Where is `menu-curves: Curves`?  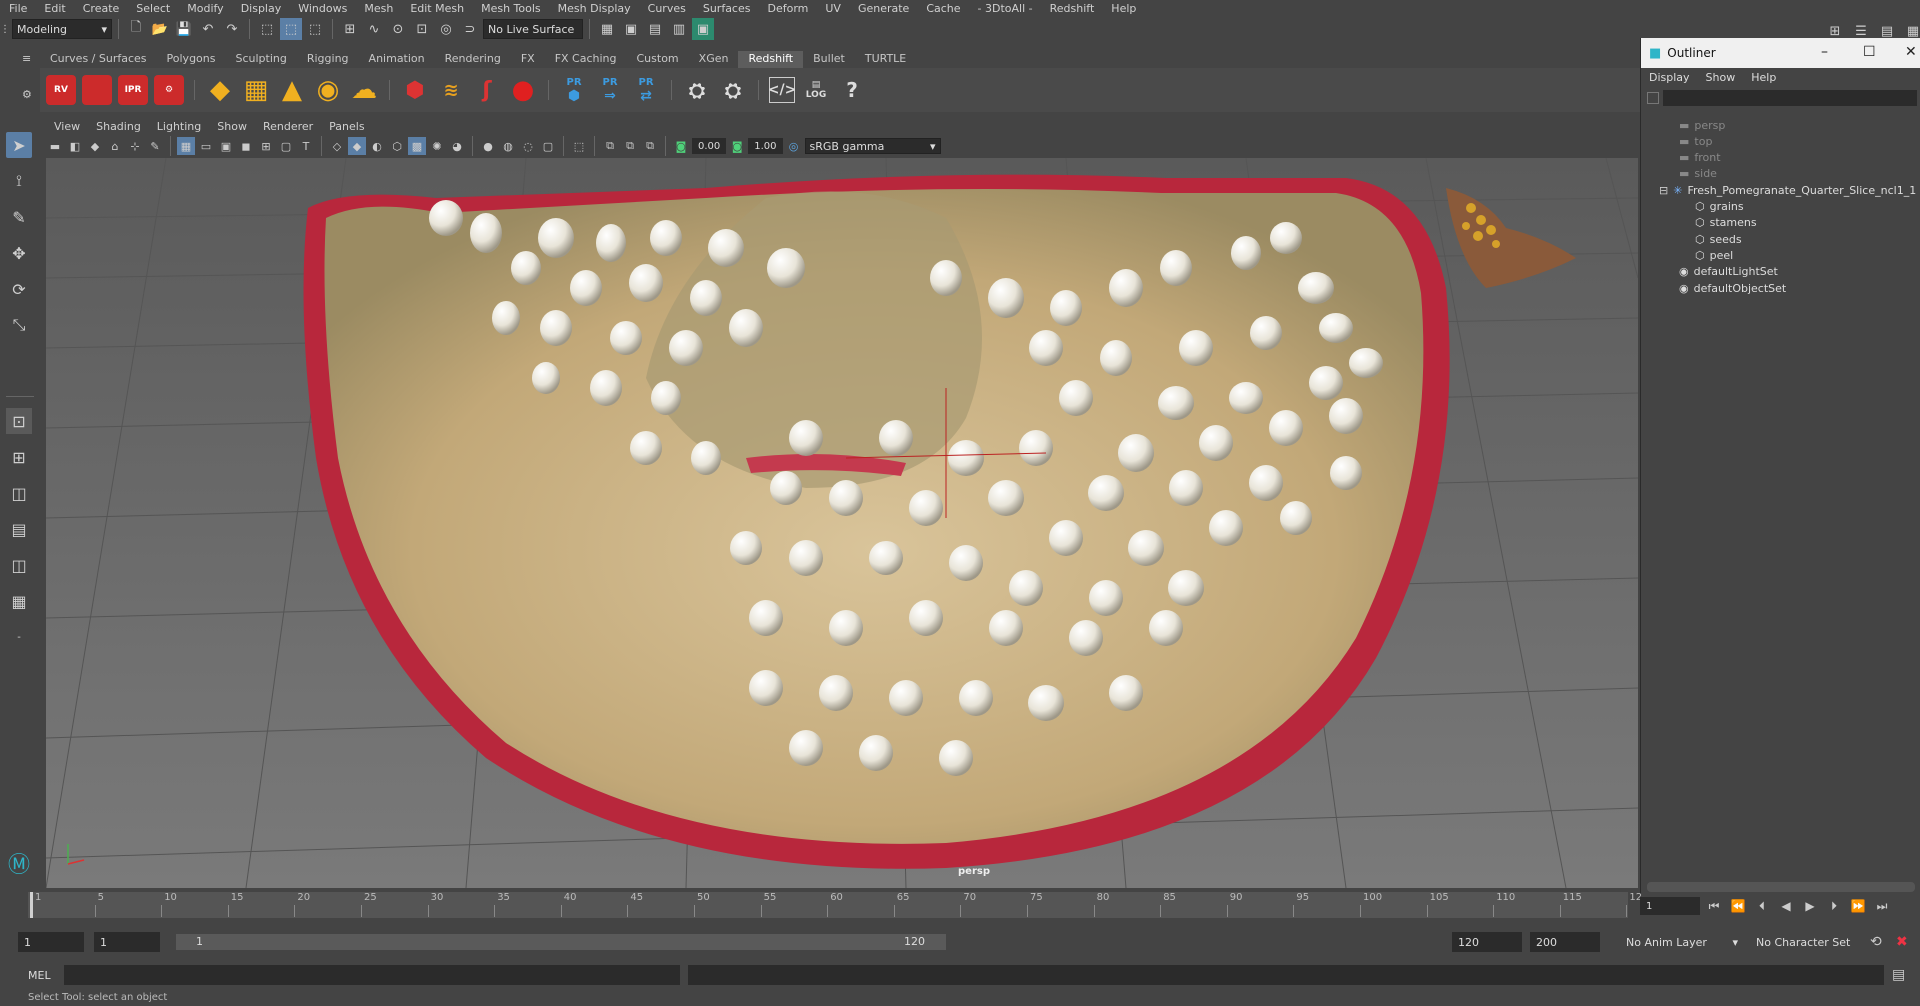 menu-curves: Curves is located at coordinates (666, 8).